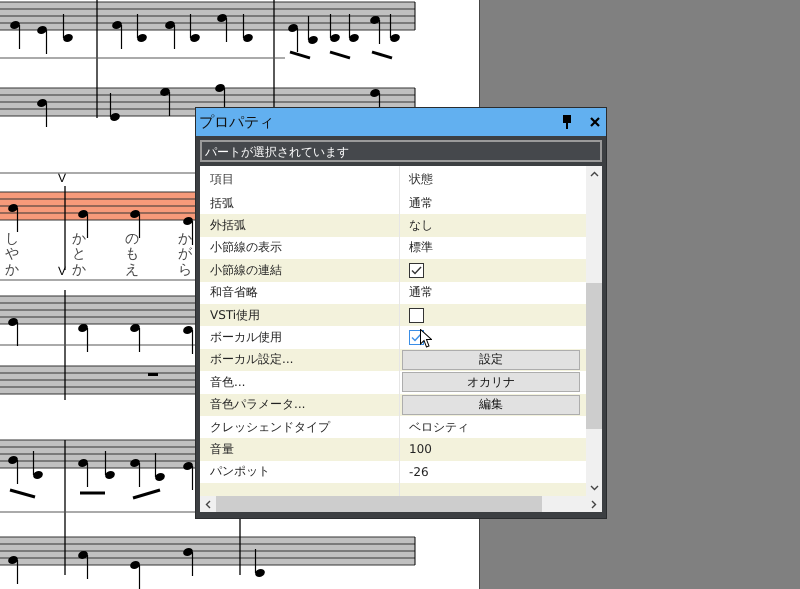 This screenshot has width=800, height=589. I want to click on lyric-text: かがら, so click(185, 255).